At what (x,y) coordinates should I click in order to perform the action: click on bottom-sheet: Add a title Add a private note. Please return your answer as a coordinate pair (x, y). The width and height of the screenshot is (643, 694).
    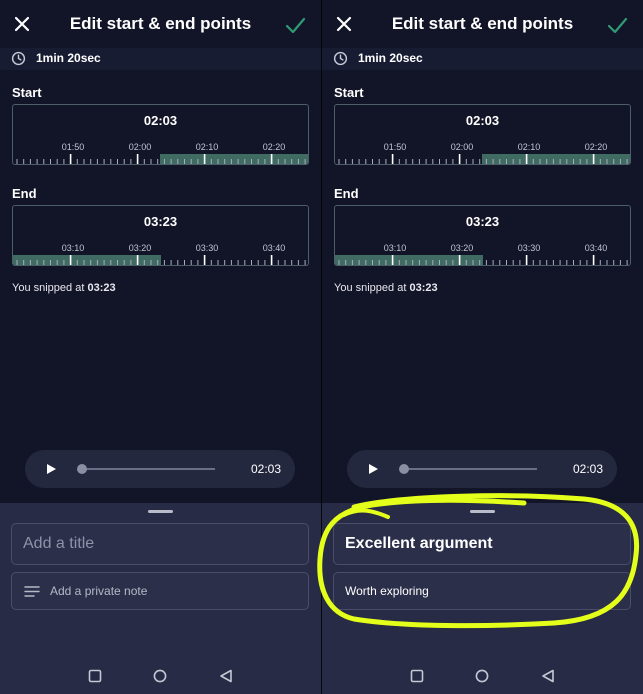
    Looking at the image, I should click on (160, 598).